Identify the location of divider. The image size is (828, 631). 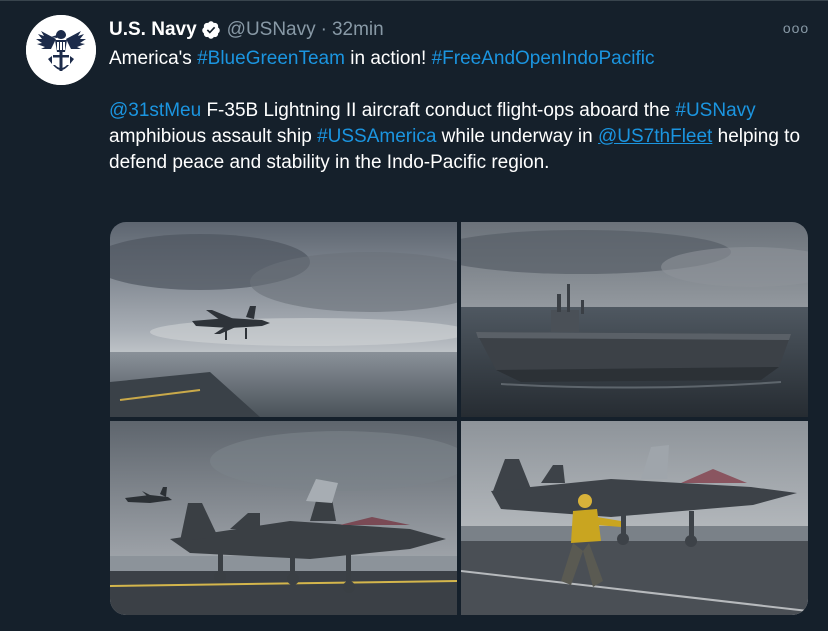
(414, 0).